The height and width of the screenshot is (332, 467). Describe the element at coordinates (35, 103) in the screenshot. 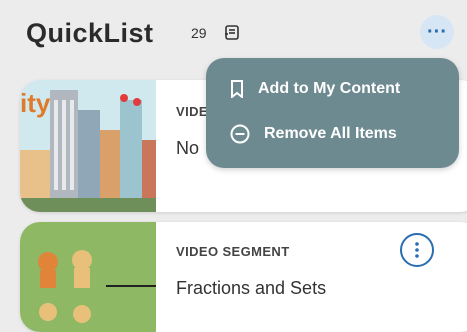

I see `svg-text: ity` at that location.